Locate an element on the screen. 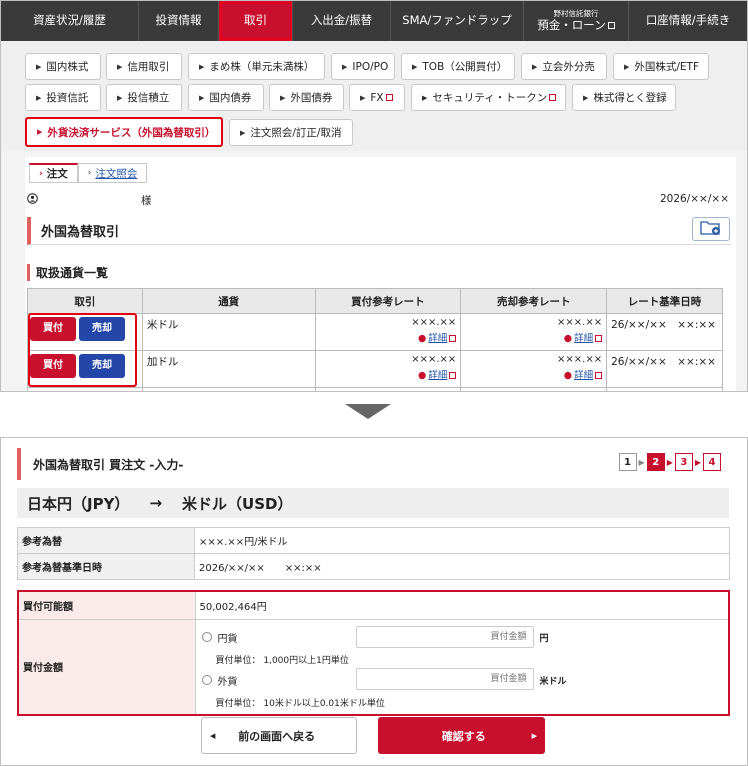 Image resolution: width=748 pixels, height=766 pixels. currency-pair: 日本円（JPY） → 米ドル（USD） is located at coordinates (373, 503).